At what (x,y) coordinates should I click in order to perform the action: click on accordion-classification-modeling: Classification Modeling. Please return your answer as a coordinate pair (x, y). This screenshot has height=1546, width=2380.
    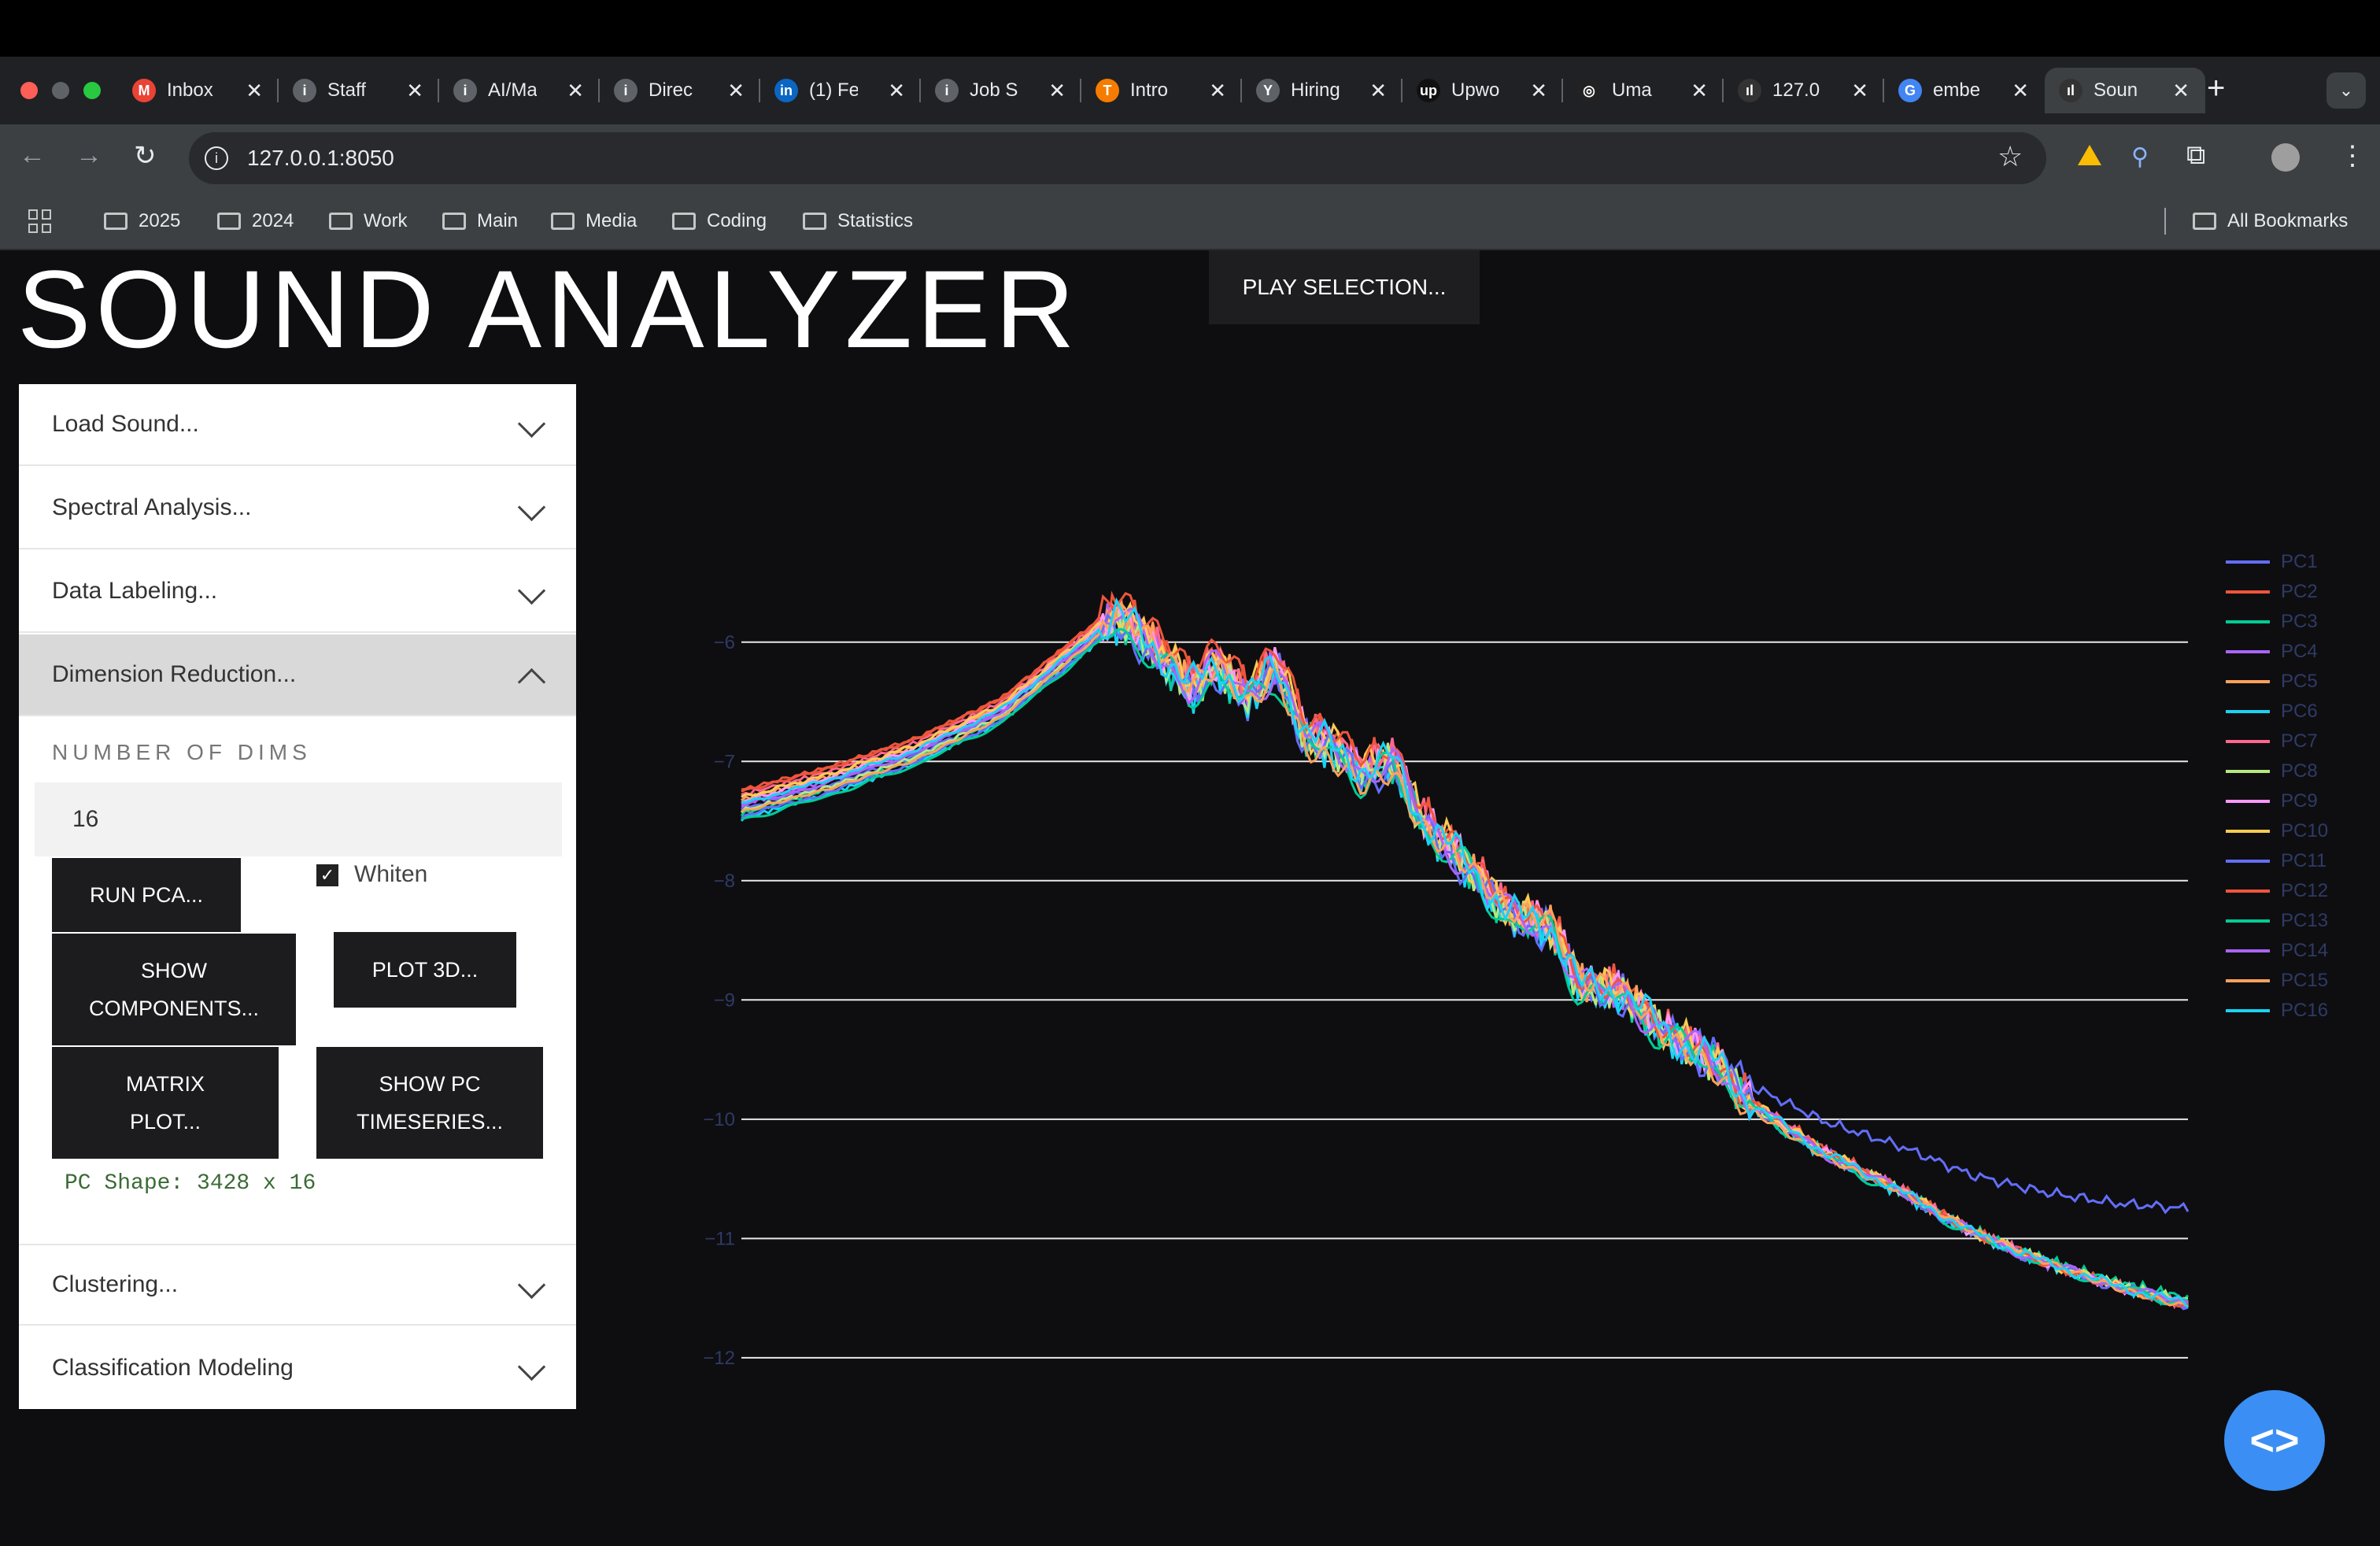
    Looking at the image, I should click on (297, 1368).